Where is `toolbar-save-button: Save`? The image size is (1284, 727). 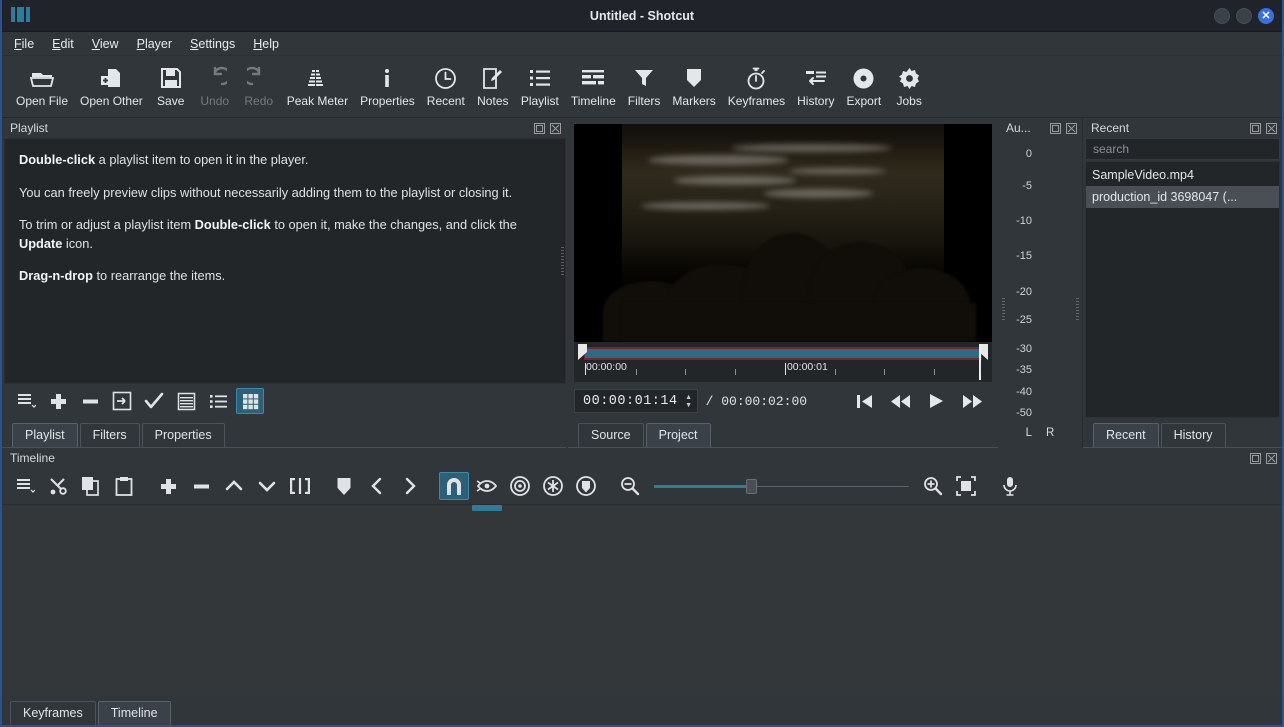
toolbar-save-button: Save is located at coordinates (171, 87).